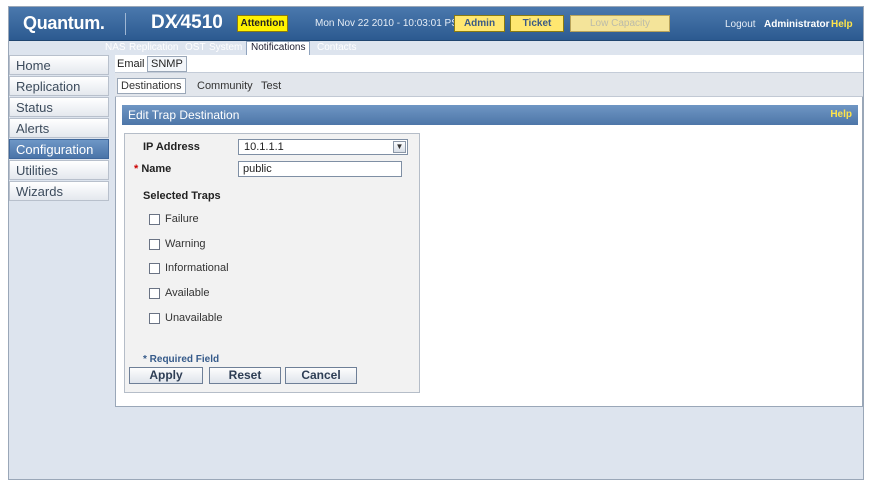  I want to click on failure-label: Failure, so click(182, 219).